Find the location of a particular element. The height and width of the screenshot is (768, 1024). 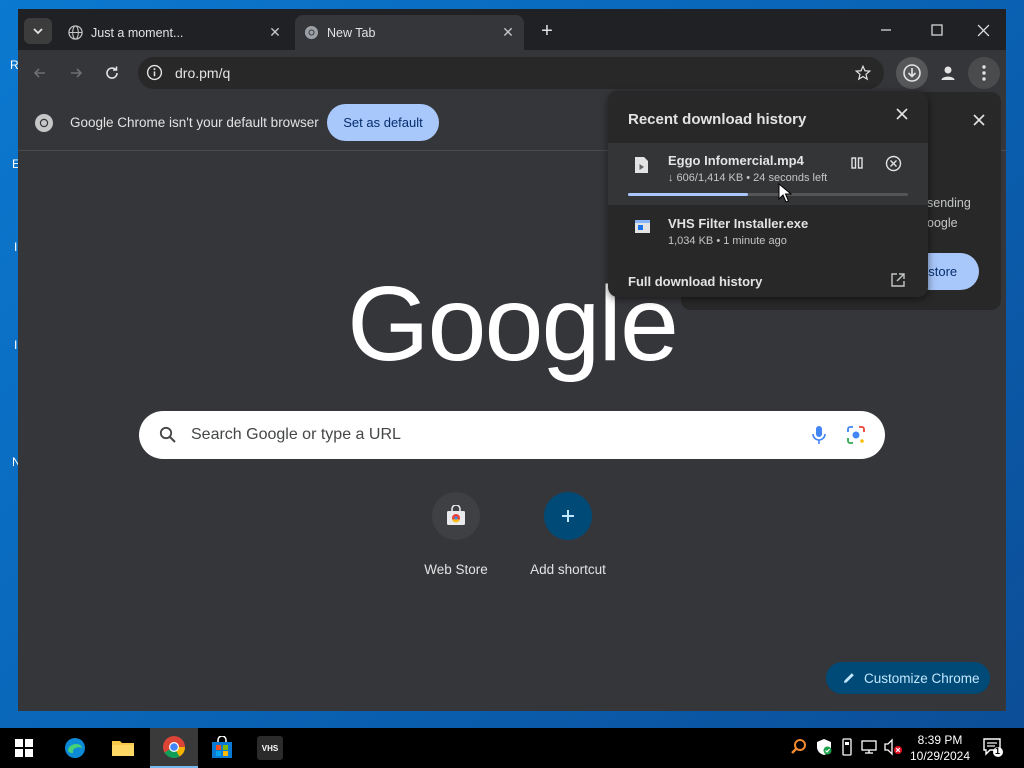

pencil-icon is located at coordinates (849, 678).